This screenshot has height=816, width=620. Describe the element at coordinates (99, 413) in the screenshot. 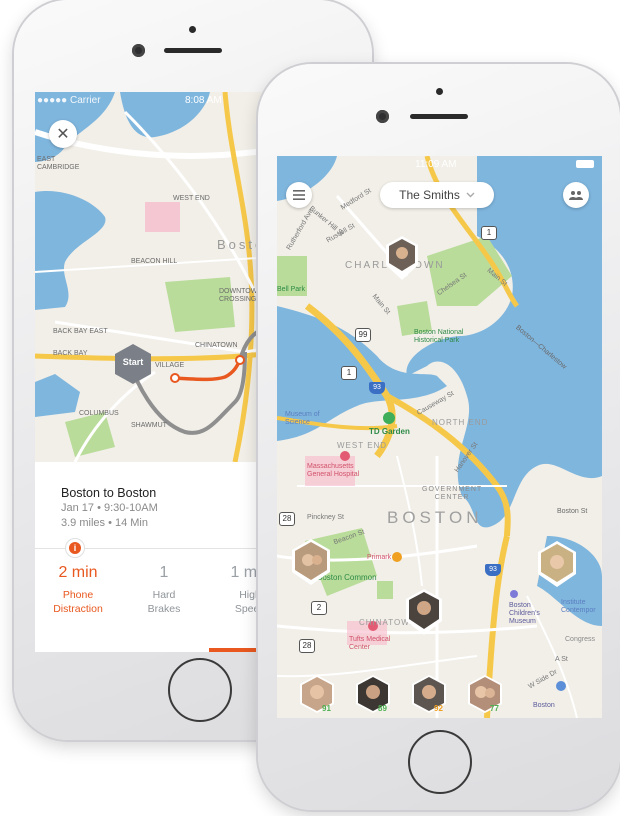

I see `map-label-columbus: COLUMBUS` at that location.